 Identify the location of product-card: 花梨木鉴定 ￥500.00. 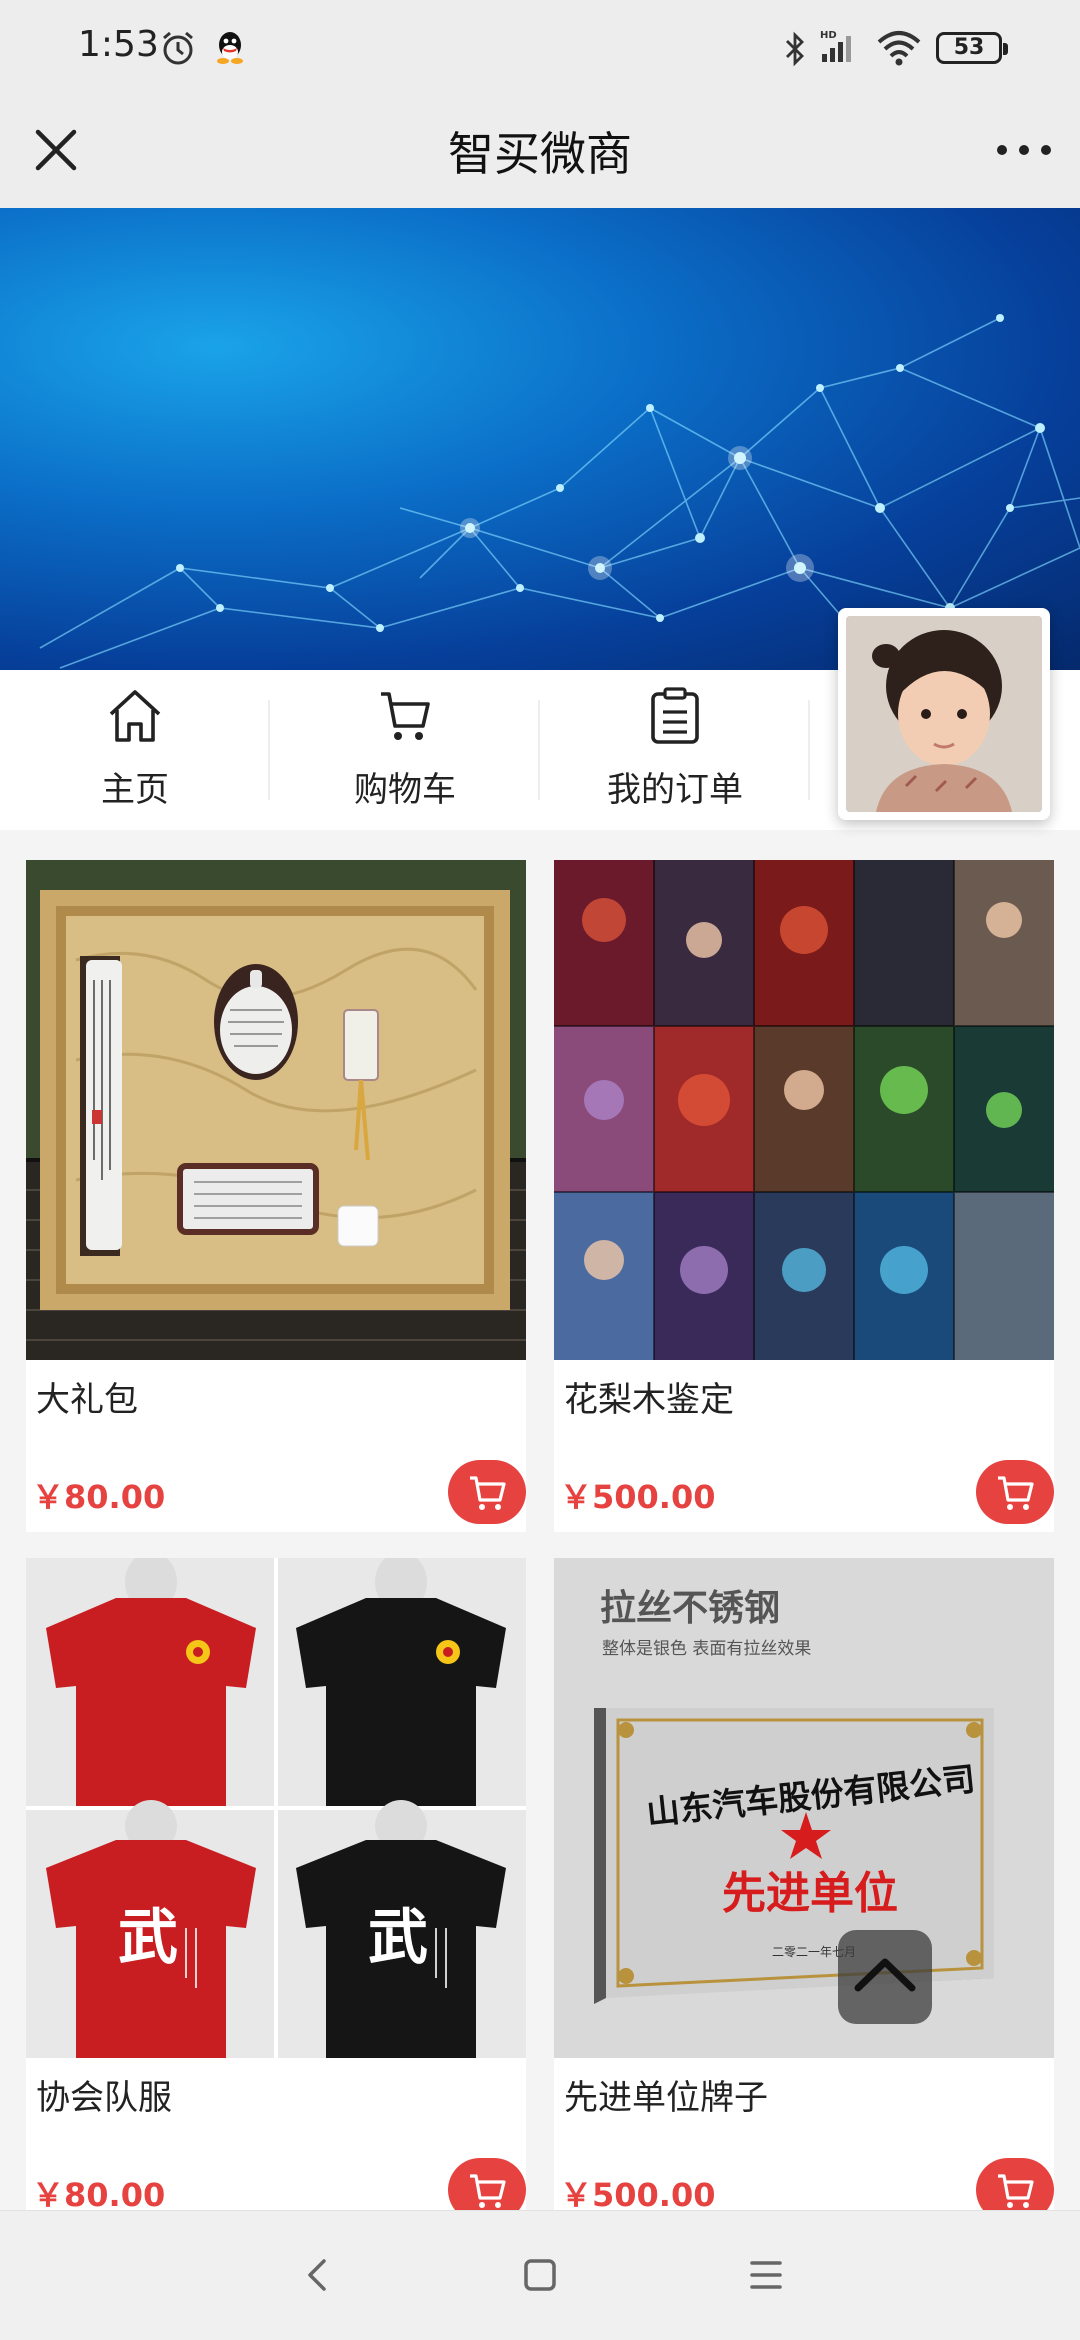
(804, 1196).